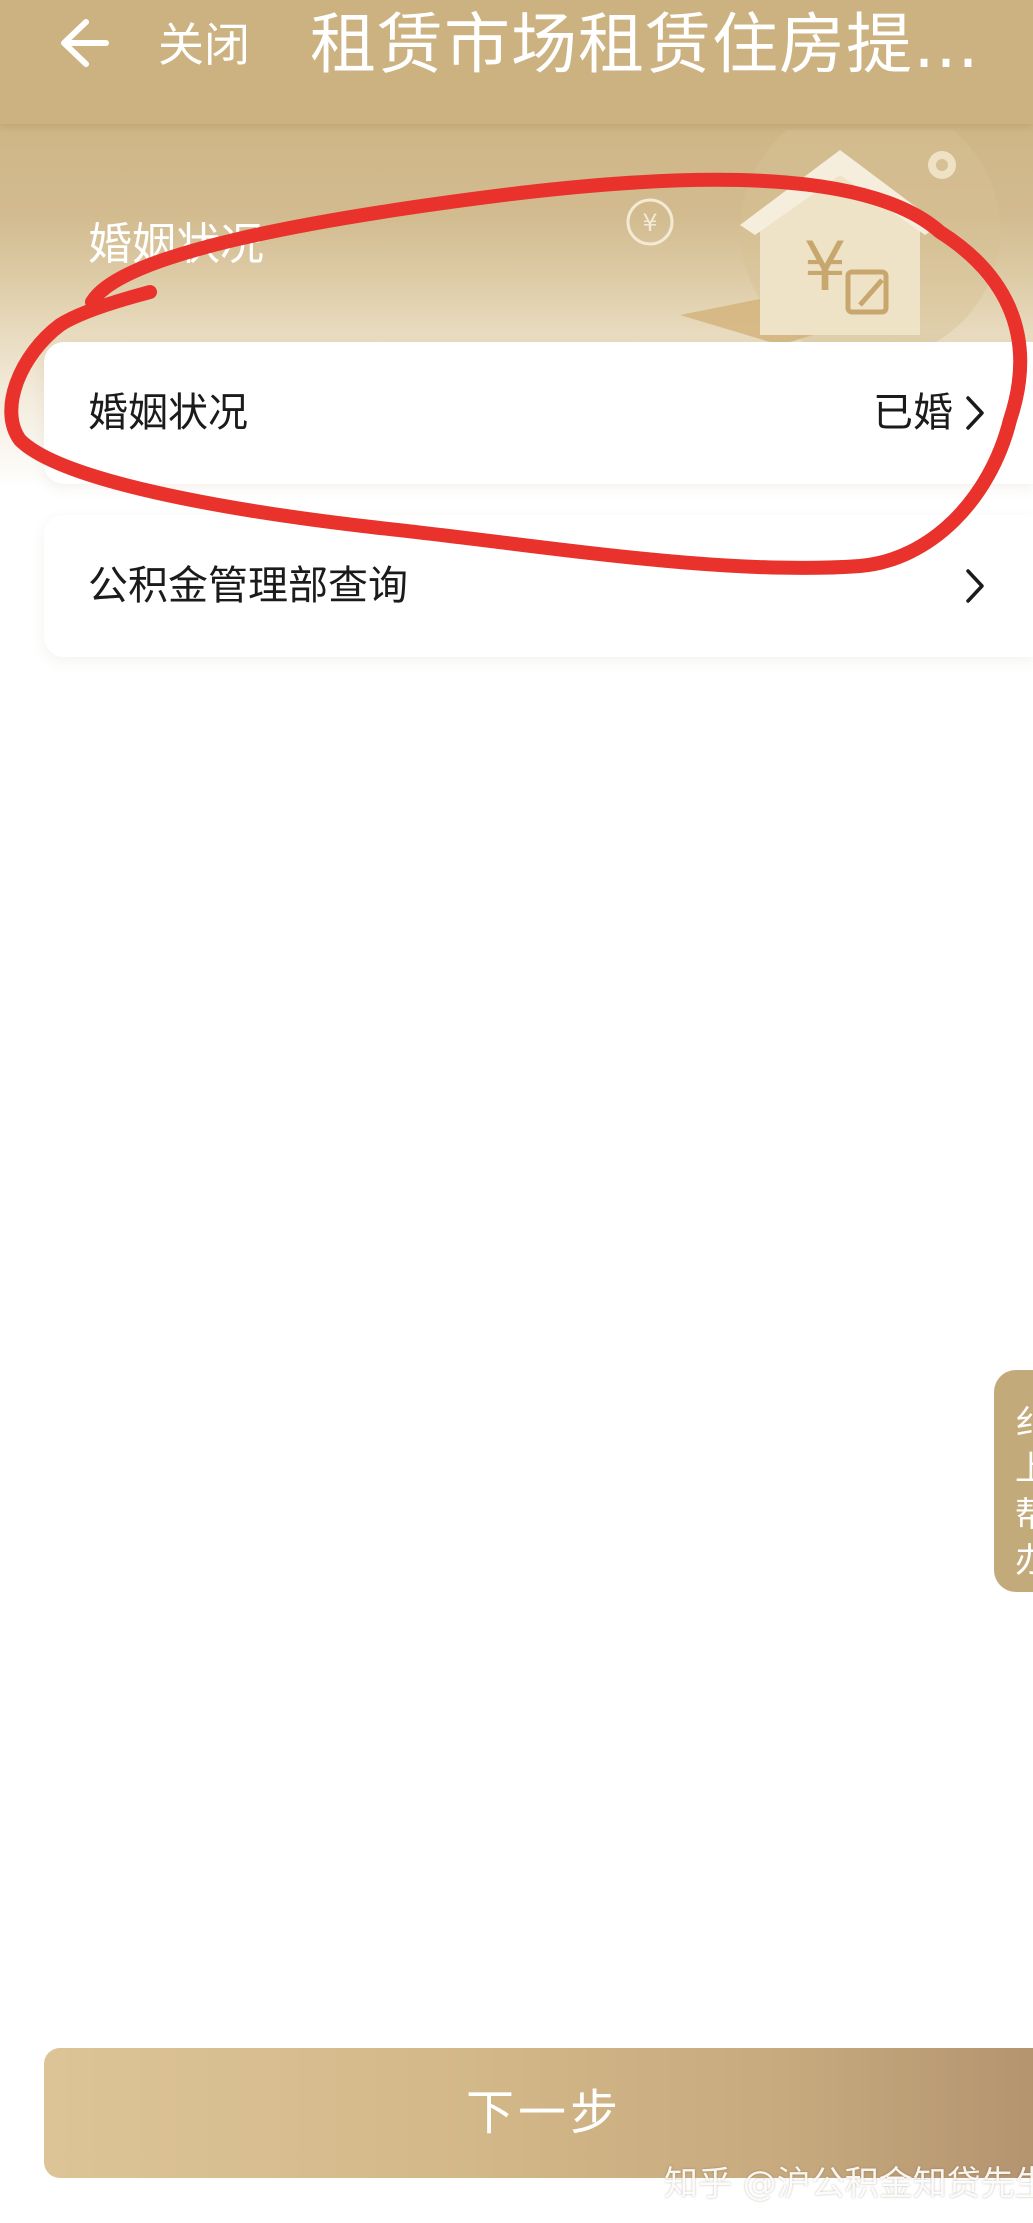  What do you see at coordinates (848, 2184) in the screenshot?
I see `watermark: 知乎 @沪公积金知贷先生` at bounding box center [848, 2184].